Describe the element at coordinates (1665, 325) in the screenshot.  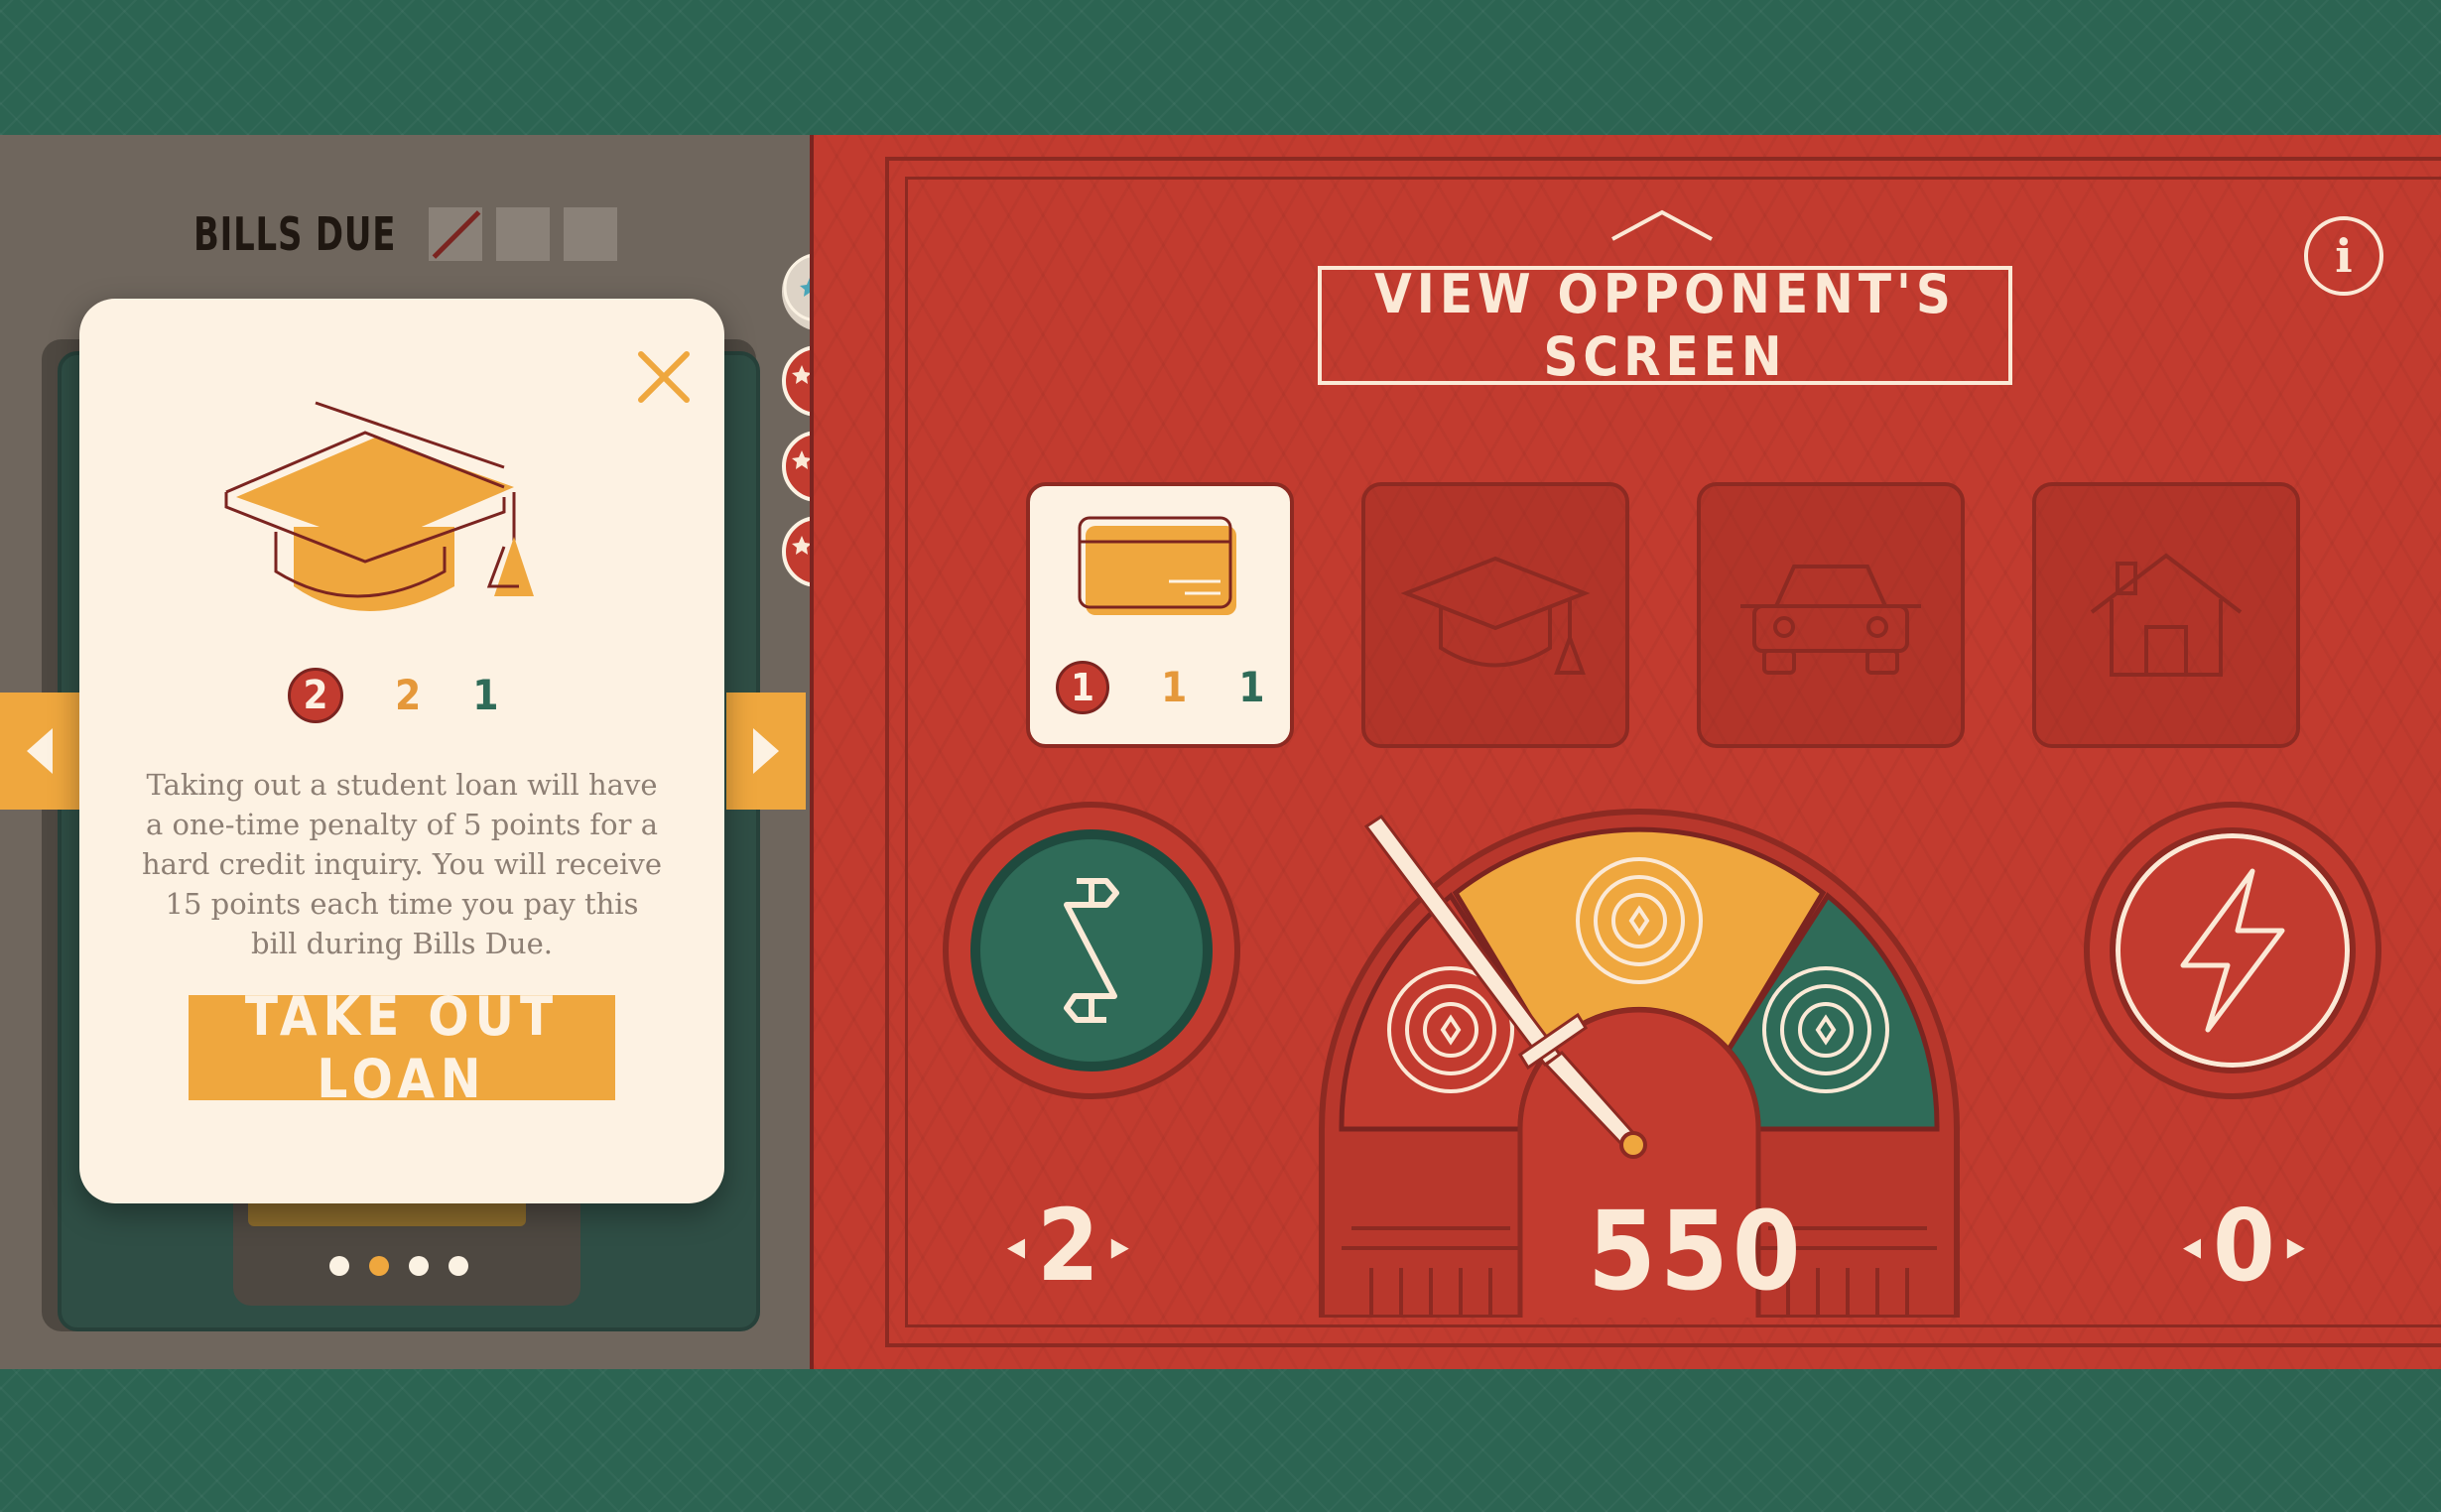
I see `view-opponent-screen-button: VIEW OPPONENT'S SCREEN` at that location.